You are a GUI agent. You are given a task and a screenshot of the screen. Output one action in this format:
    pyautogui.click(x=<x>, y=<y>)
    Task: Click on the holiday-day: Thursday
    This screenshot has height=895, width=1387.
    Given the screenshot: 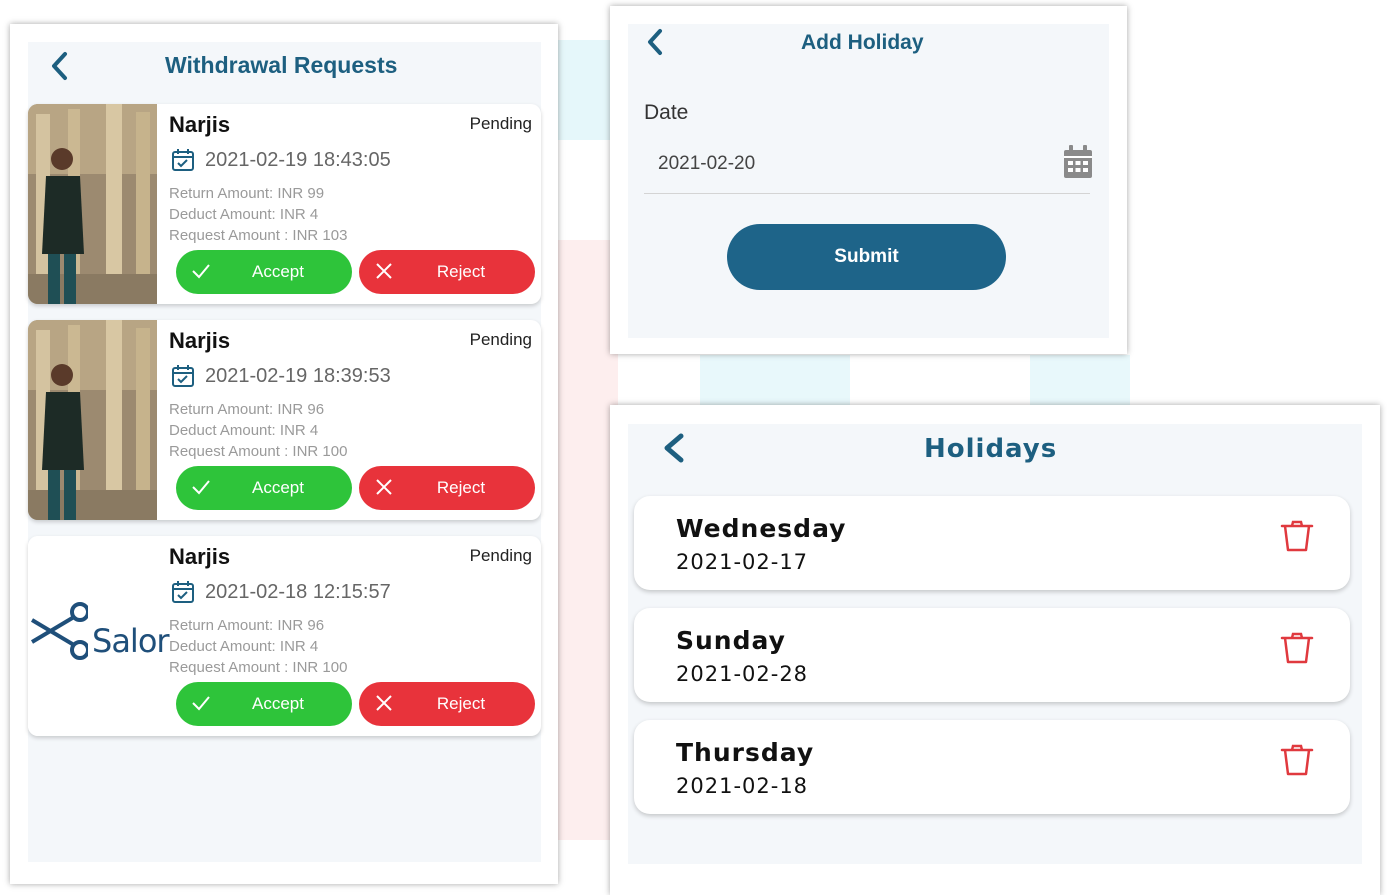 What is the action you would take?
    pyautogui.click(x=745, y=752)
    